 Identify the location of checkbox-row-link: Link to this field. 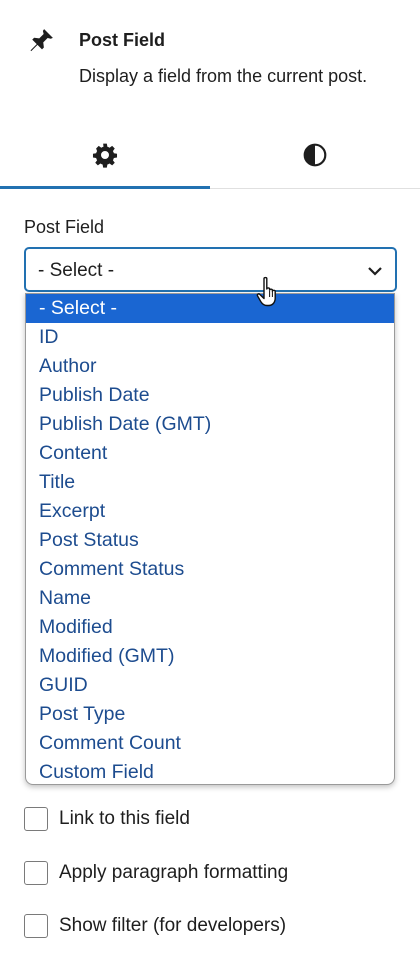
(107, 819).